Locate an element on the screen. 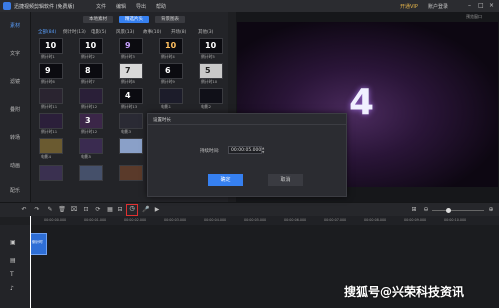  video-track-icon: ▣ is located at coordinates (13, 242).